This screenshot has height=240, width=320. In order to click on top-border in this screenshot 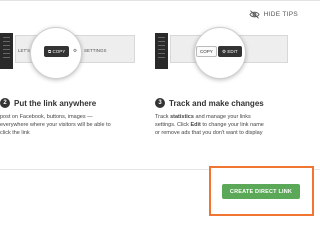, I will do `click(160, 0)`.